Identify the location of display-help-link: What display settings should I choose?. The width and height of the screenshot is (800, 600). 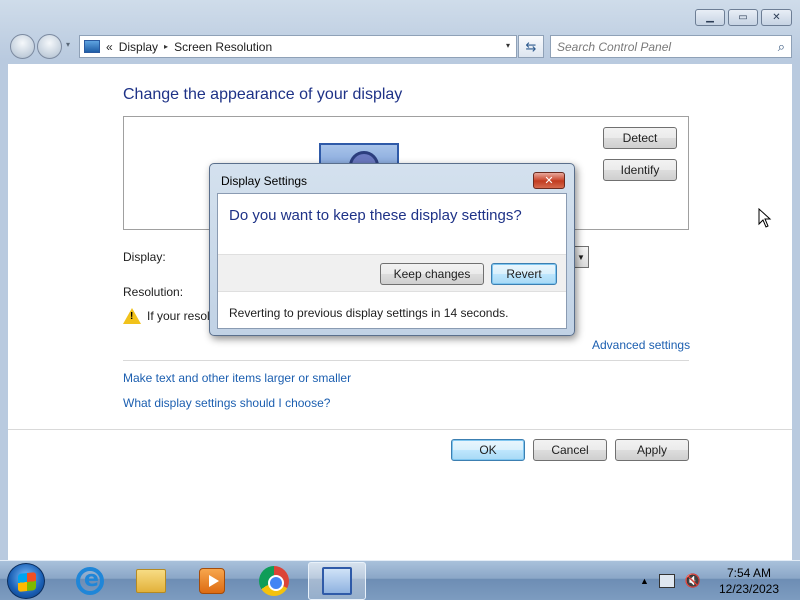
(226, 403).